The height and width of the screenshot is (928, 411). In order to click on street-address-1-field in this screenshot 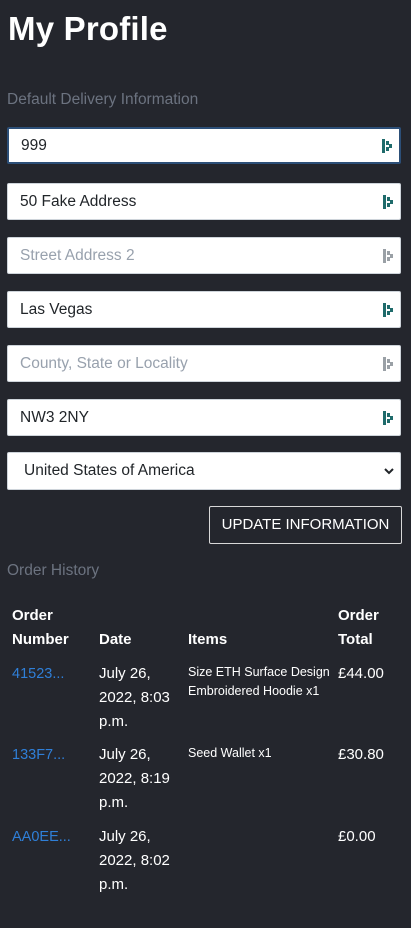, I will do `click(204, 201)`.